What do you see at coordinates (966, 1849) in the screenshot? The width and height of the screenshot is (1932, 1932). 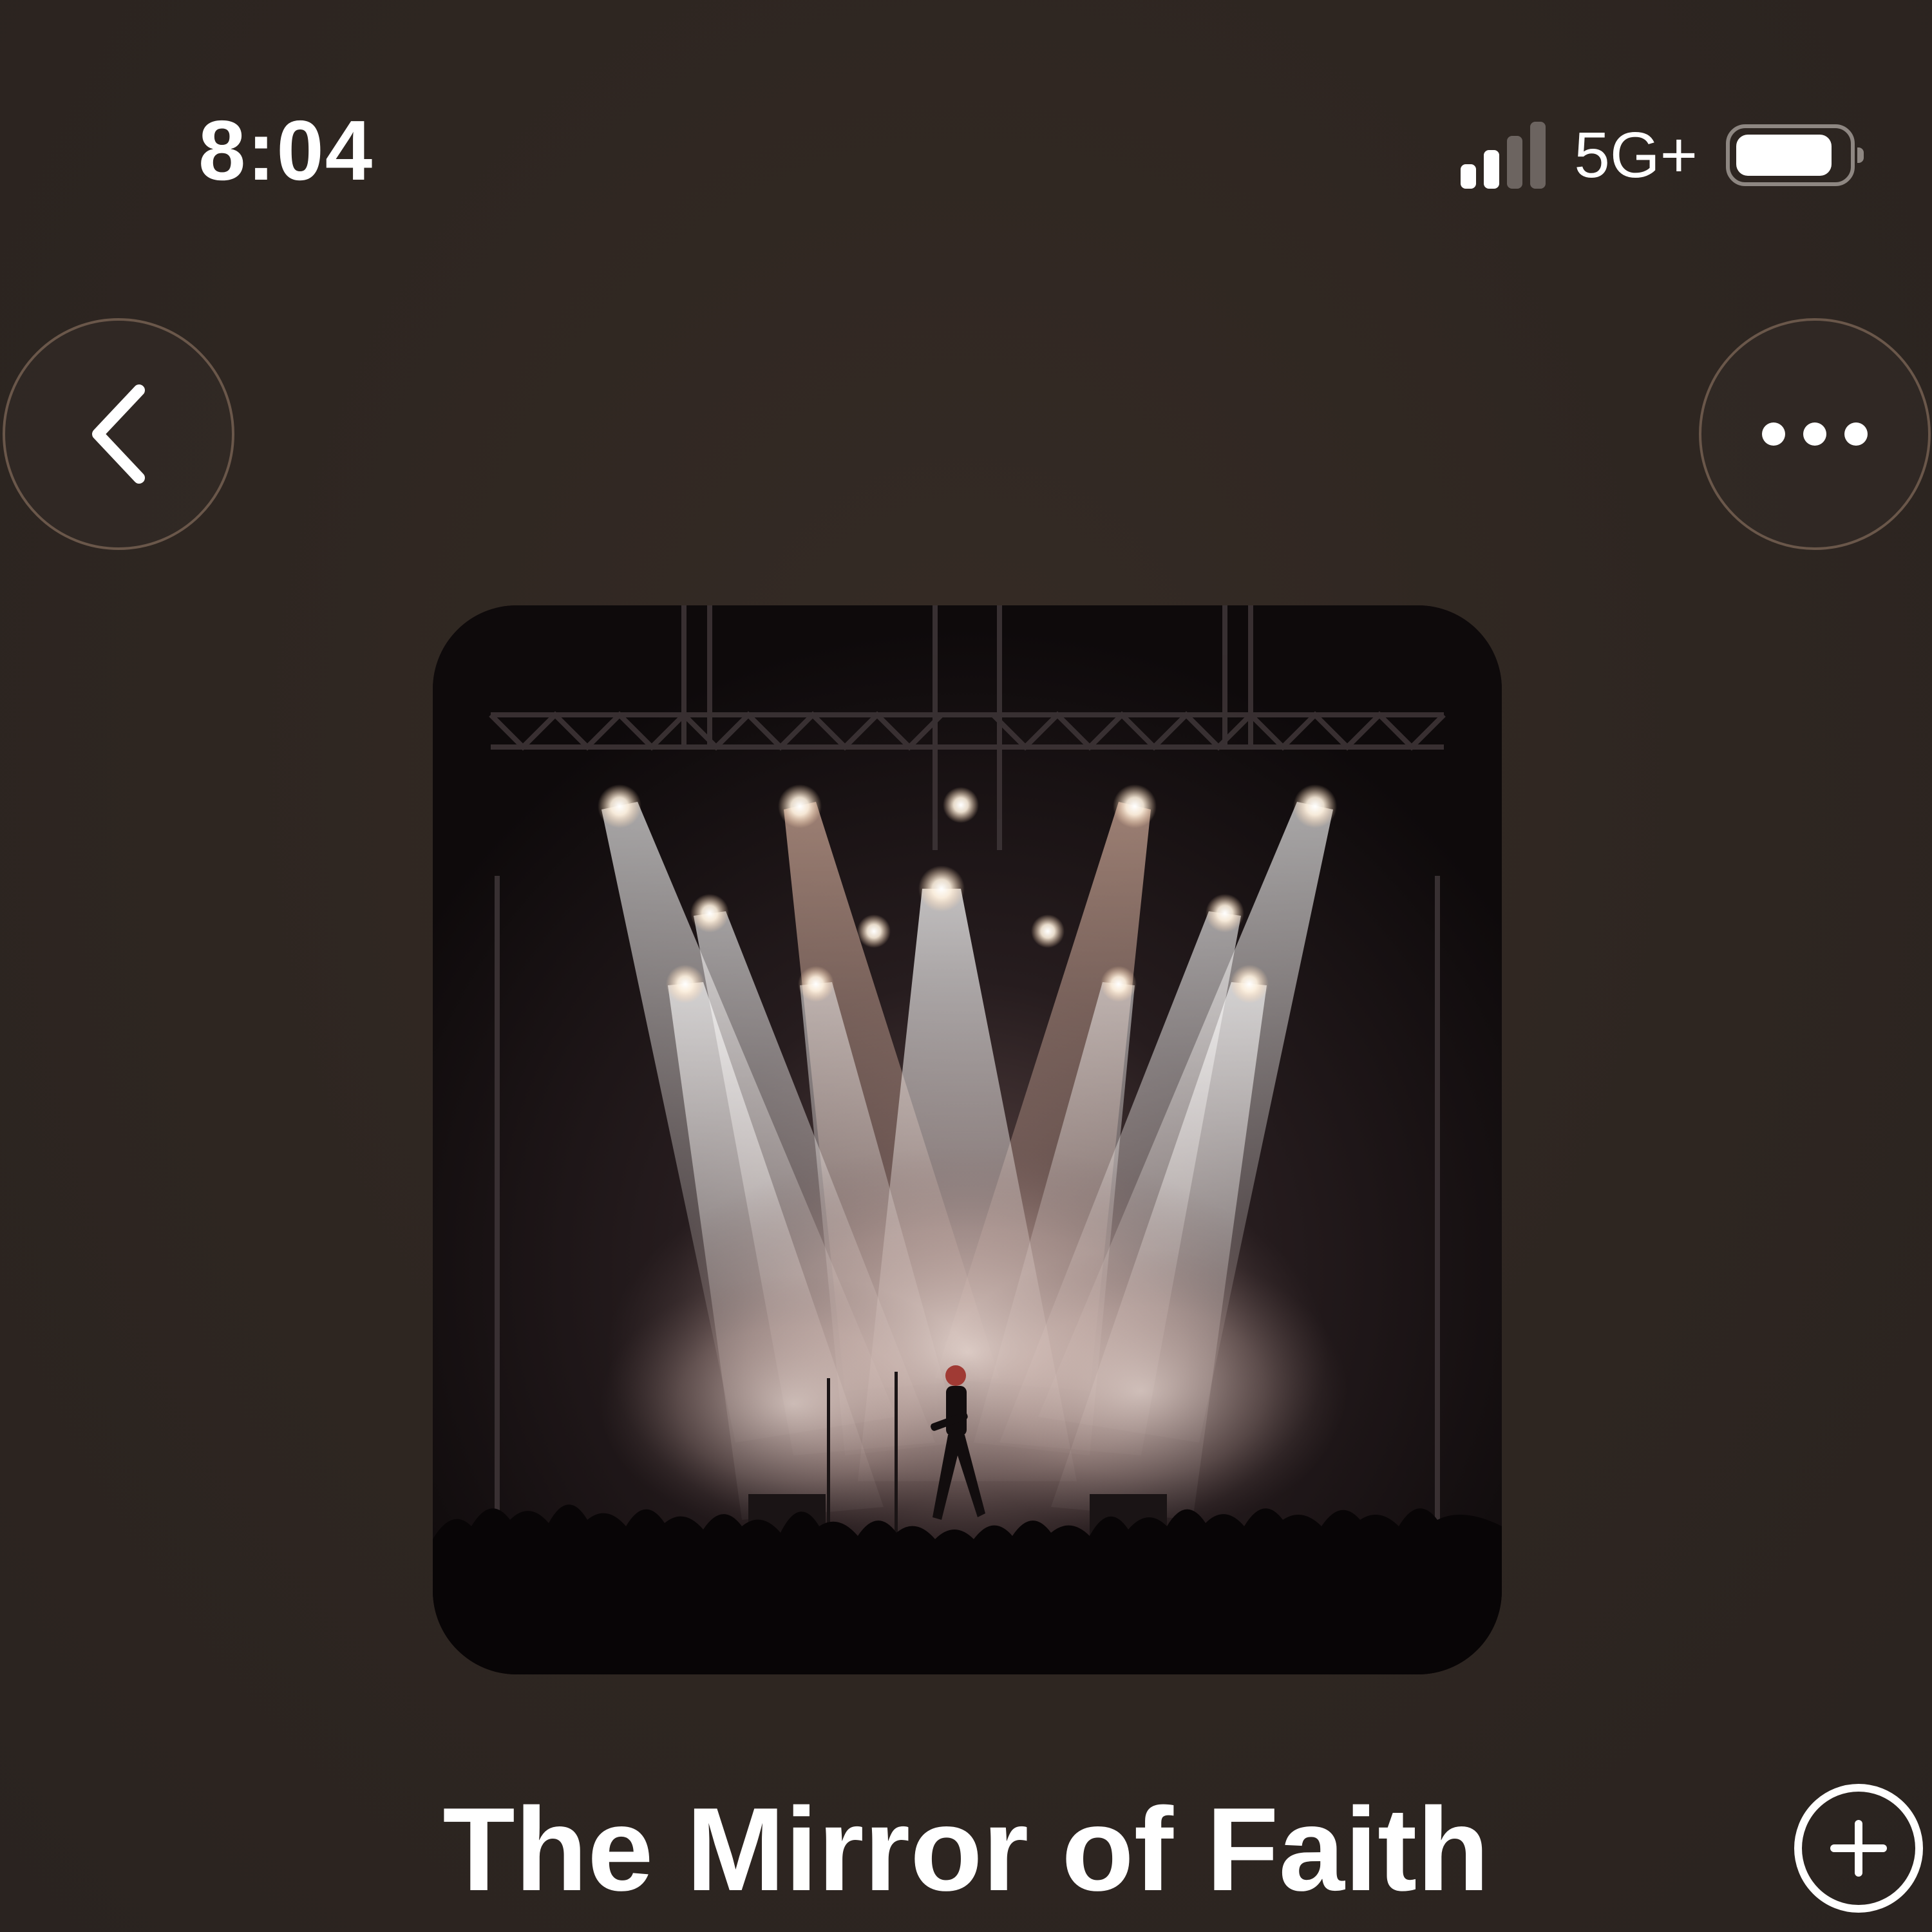 I see `song-title: The Mirror of Faith` at bounding box center [966, 1849].